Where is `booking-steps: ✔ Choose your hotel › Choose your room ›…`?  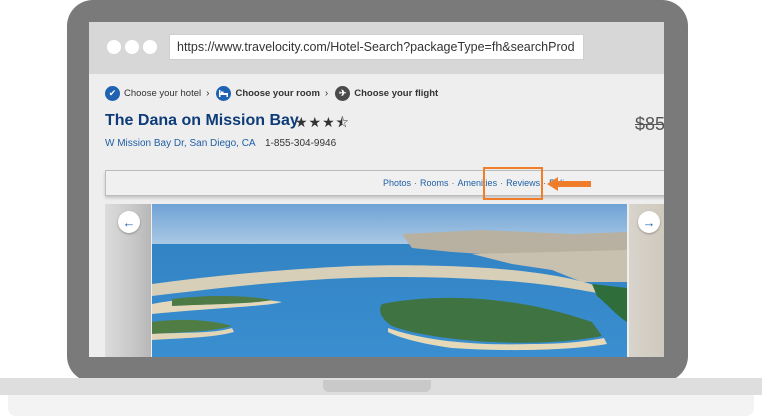
booking-steps: ✔ Choose your hotel › Choose your room ›… is located at coordinates (271, 93).